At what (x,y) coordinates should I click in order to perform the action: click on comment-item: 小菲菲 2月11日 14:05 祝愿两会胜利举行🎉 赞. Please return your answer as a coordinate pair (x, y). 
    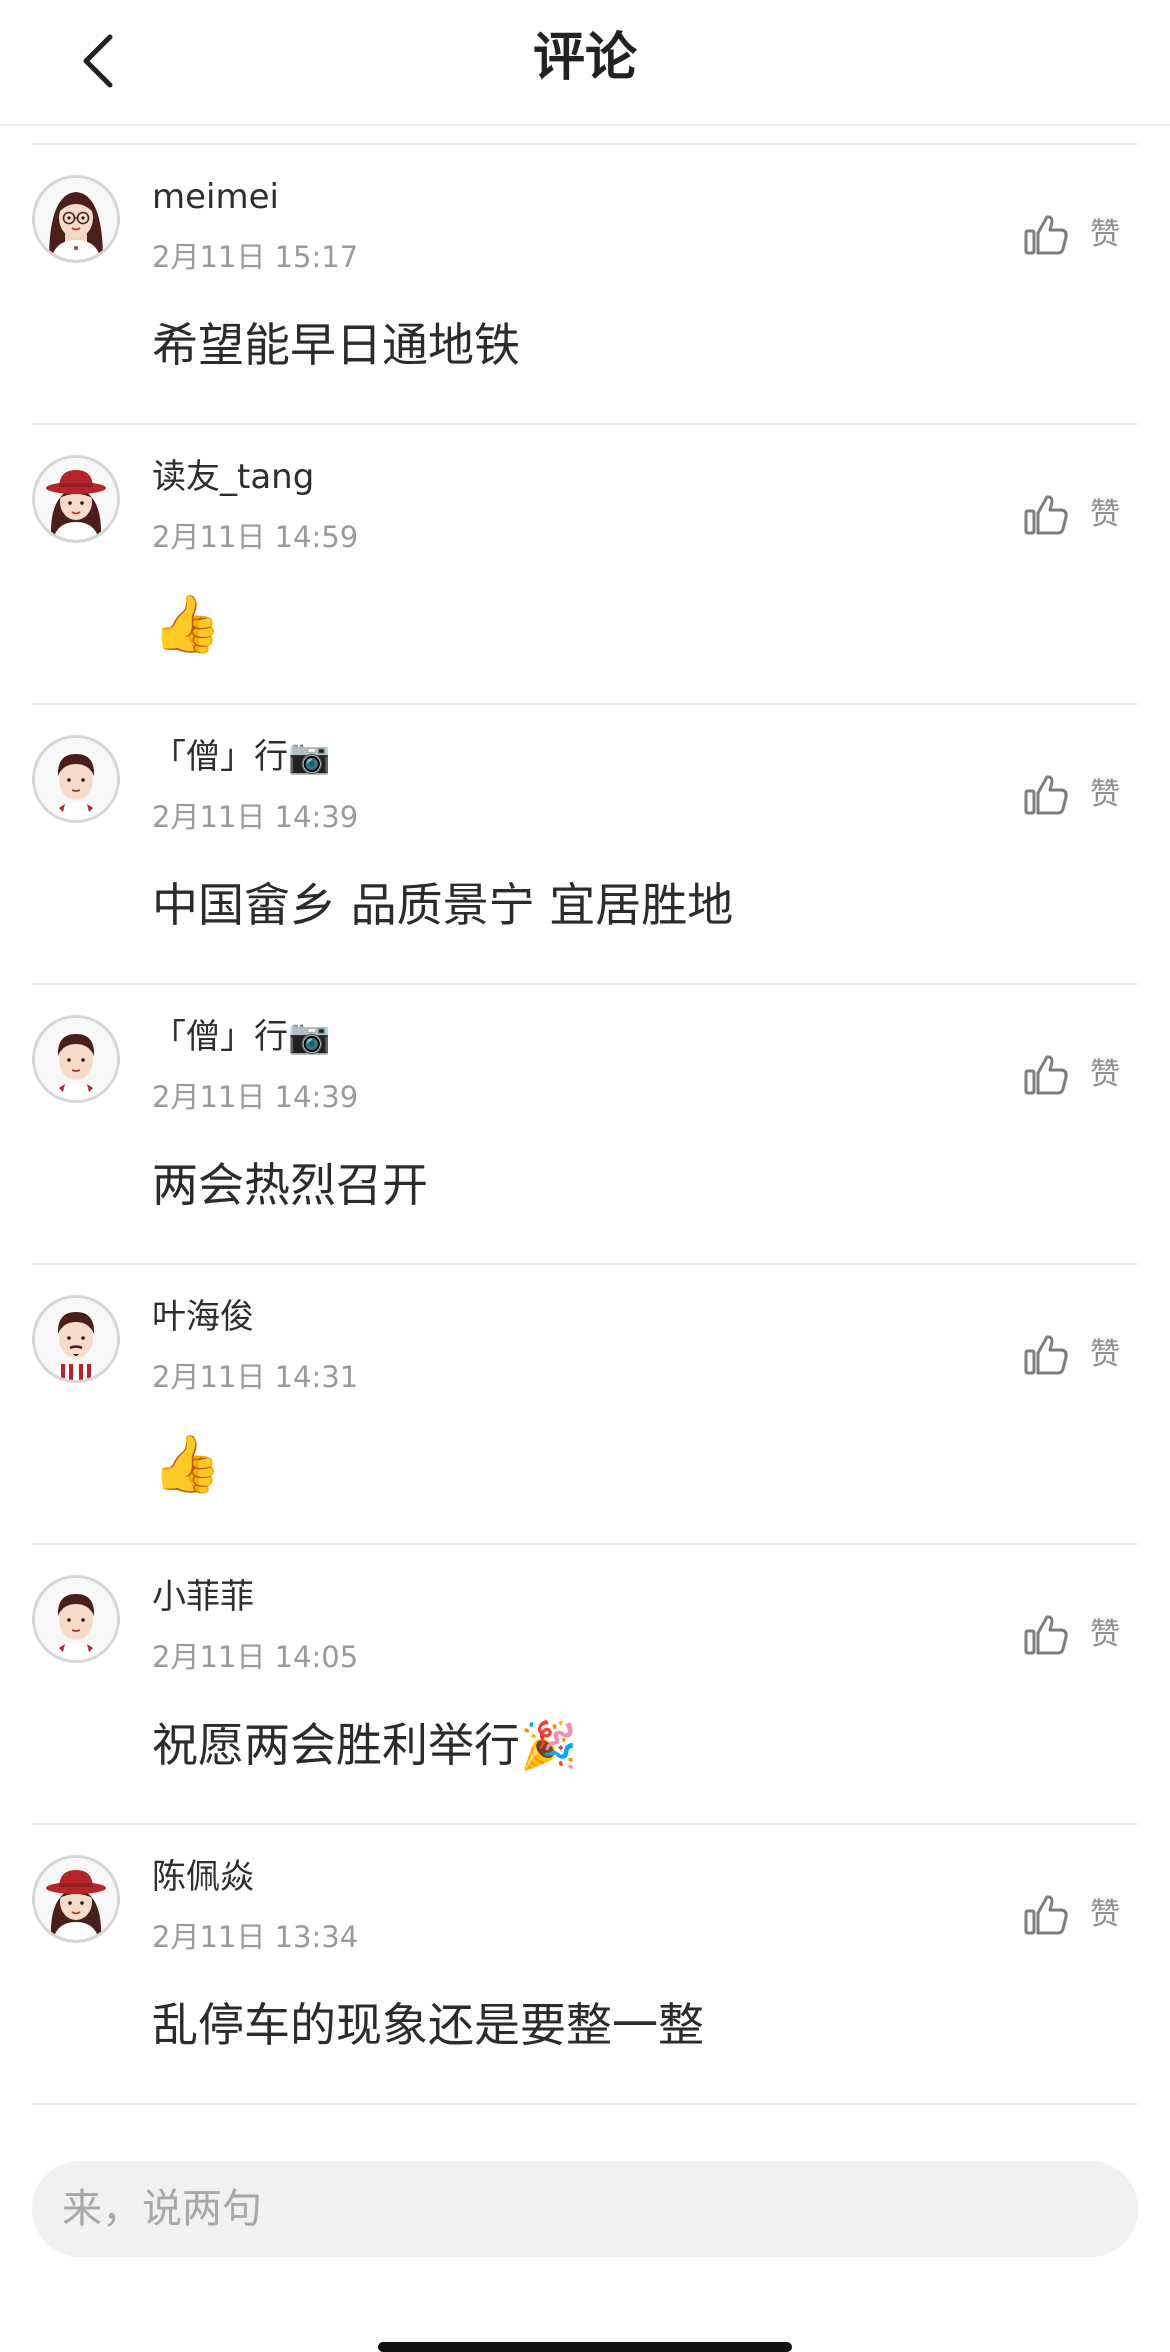
    Looking at the image, I should click on (585, 1685).